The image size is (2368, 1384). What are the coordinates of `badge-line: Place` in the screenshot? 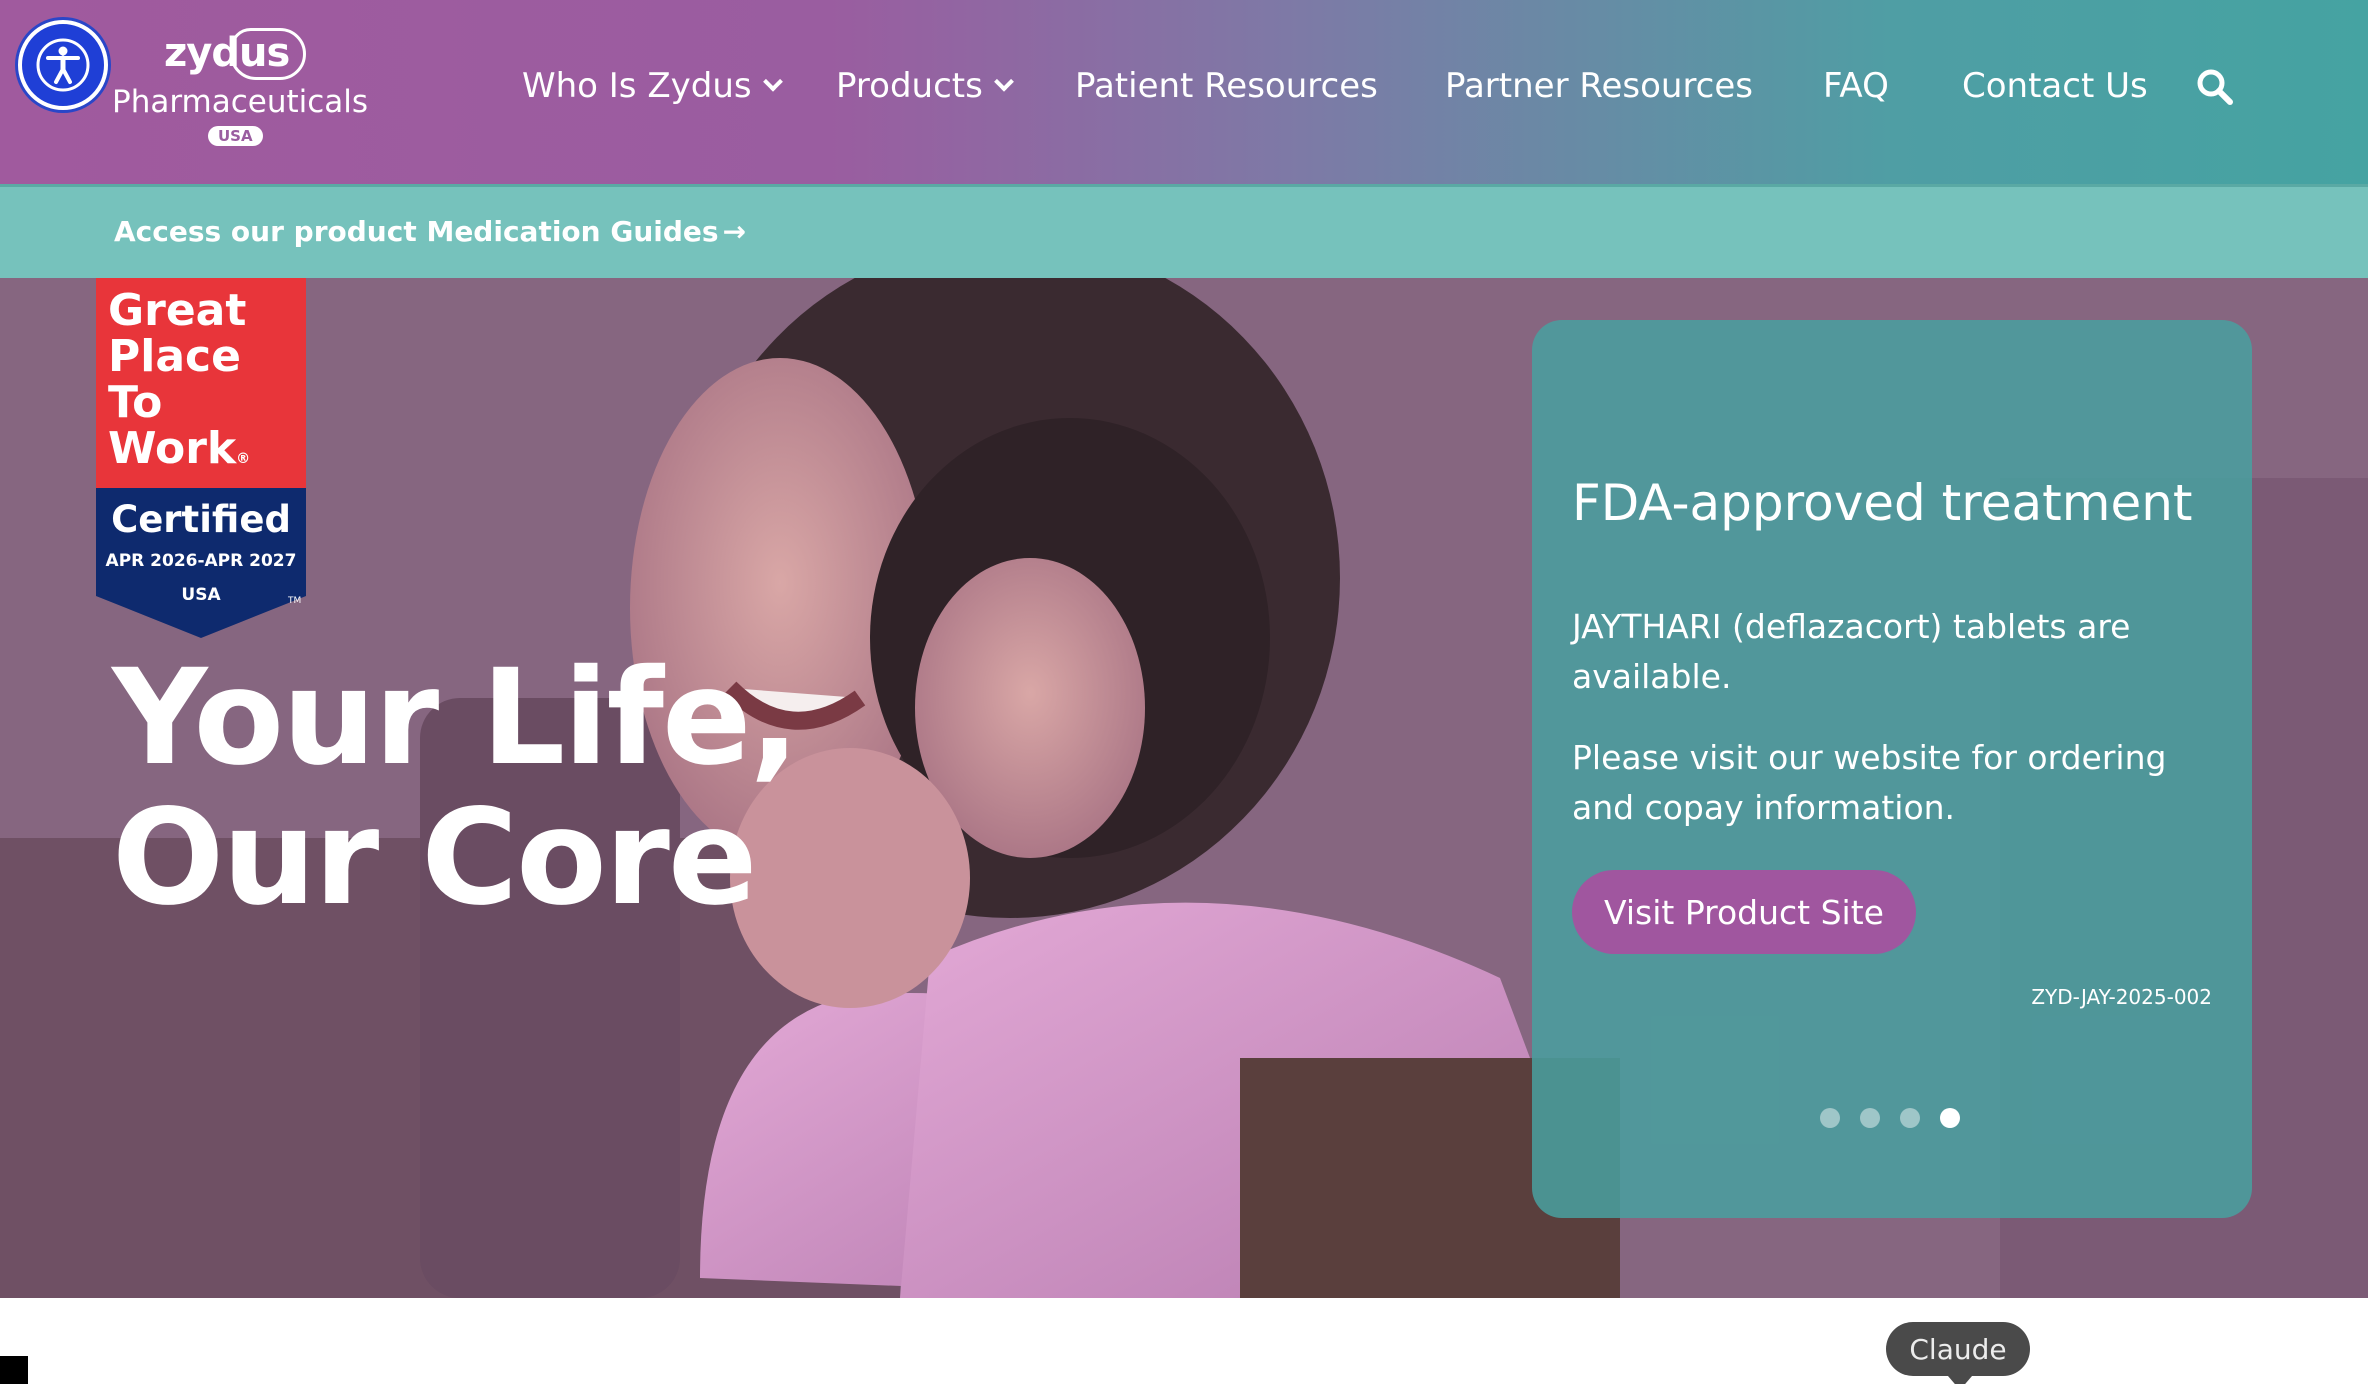 It's located at (174, 356).